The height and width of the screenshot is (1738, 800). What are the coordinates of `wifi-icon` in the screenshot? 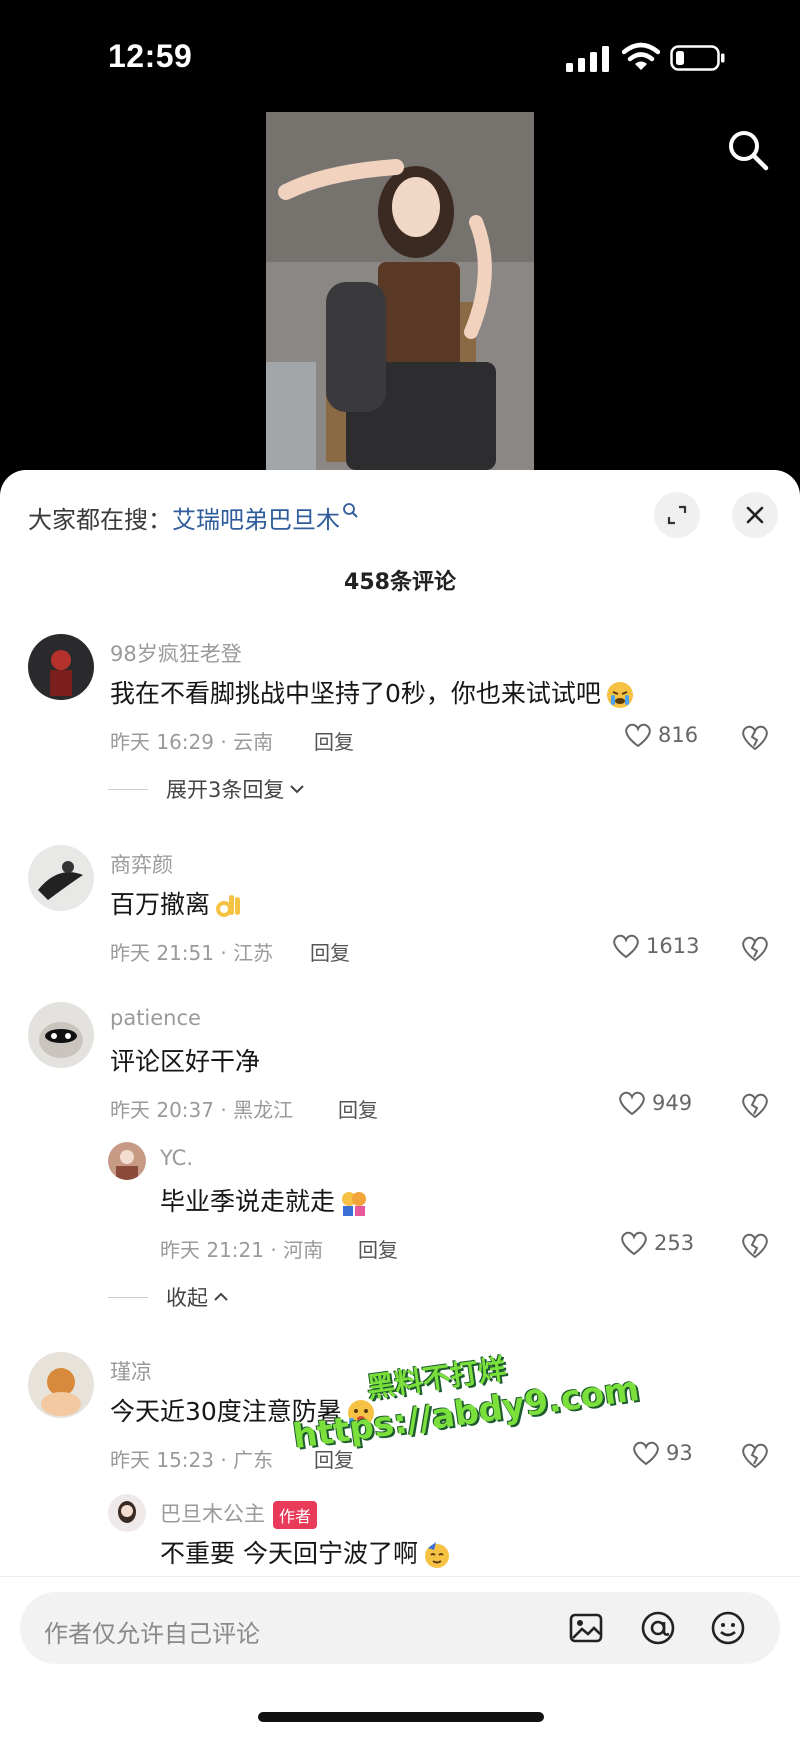 It's located at (641, 56).